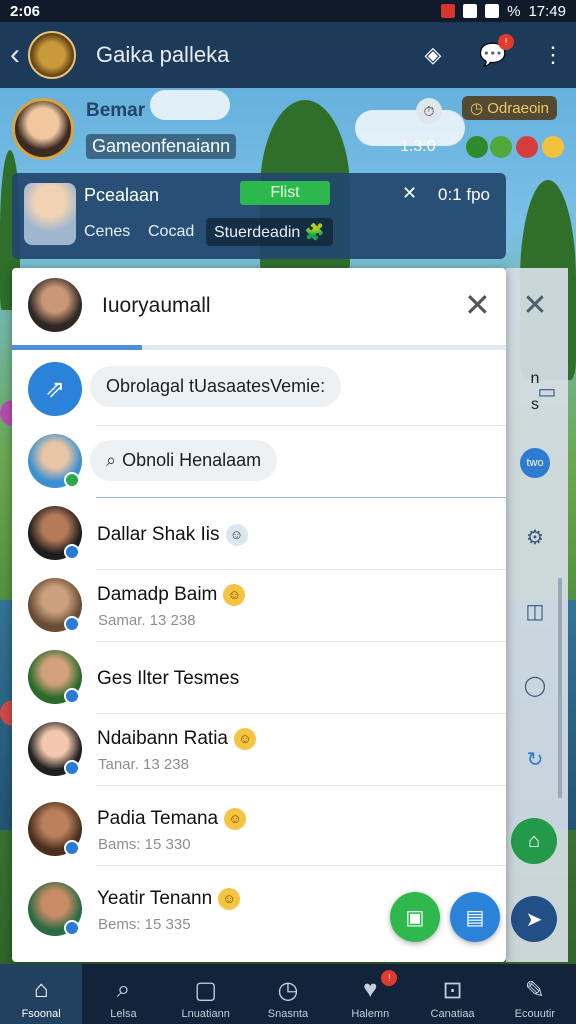  I want to click on nav-label: Snasnta, so click(288, 1014).